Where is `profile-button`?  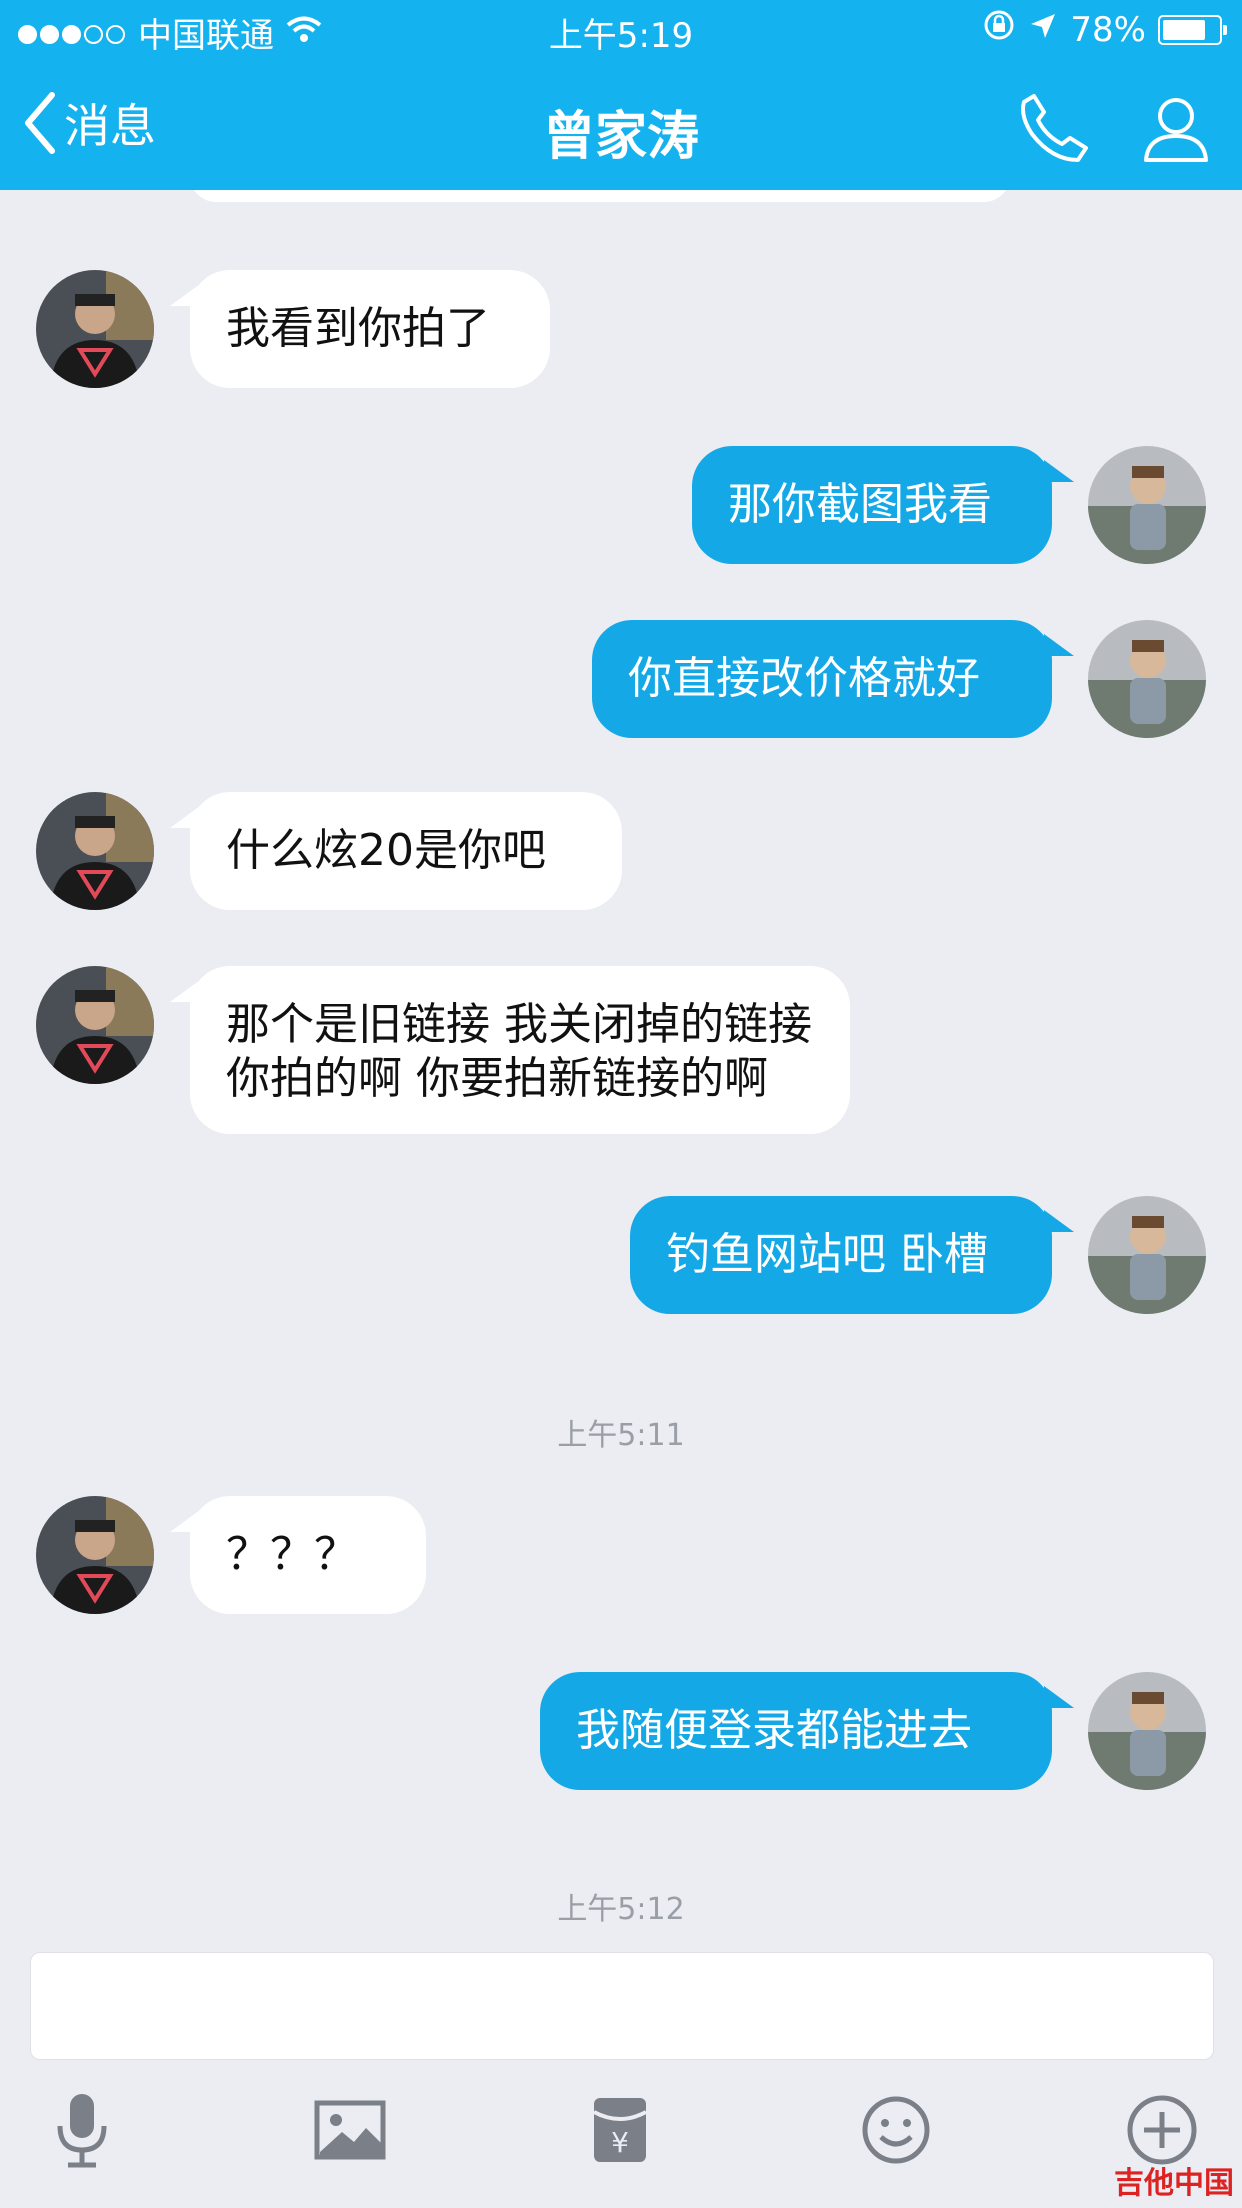
profile-button is located at coordinates (1176, 130).